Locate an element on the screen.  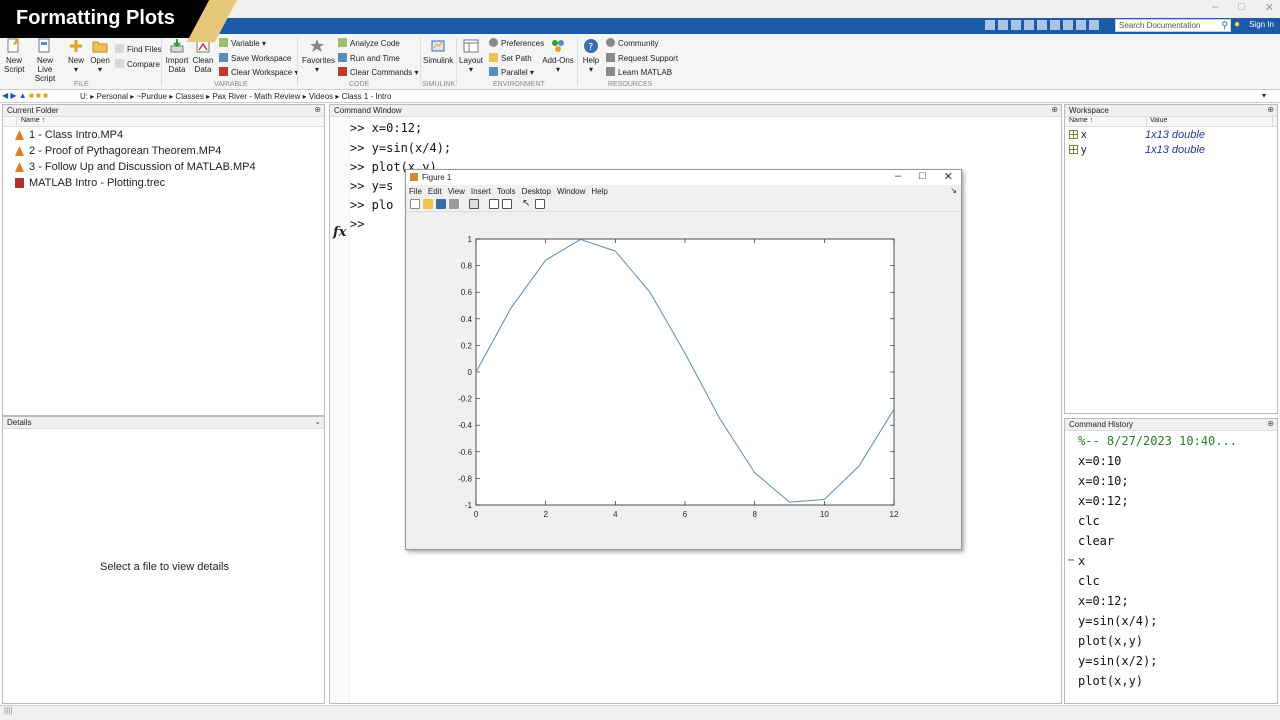
file-list-item: MATLAB Intro - Plotting.trec is located at coordinates (163, 183).